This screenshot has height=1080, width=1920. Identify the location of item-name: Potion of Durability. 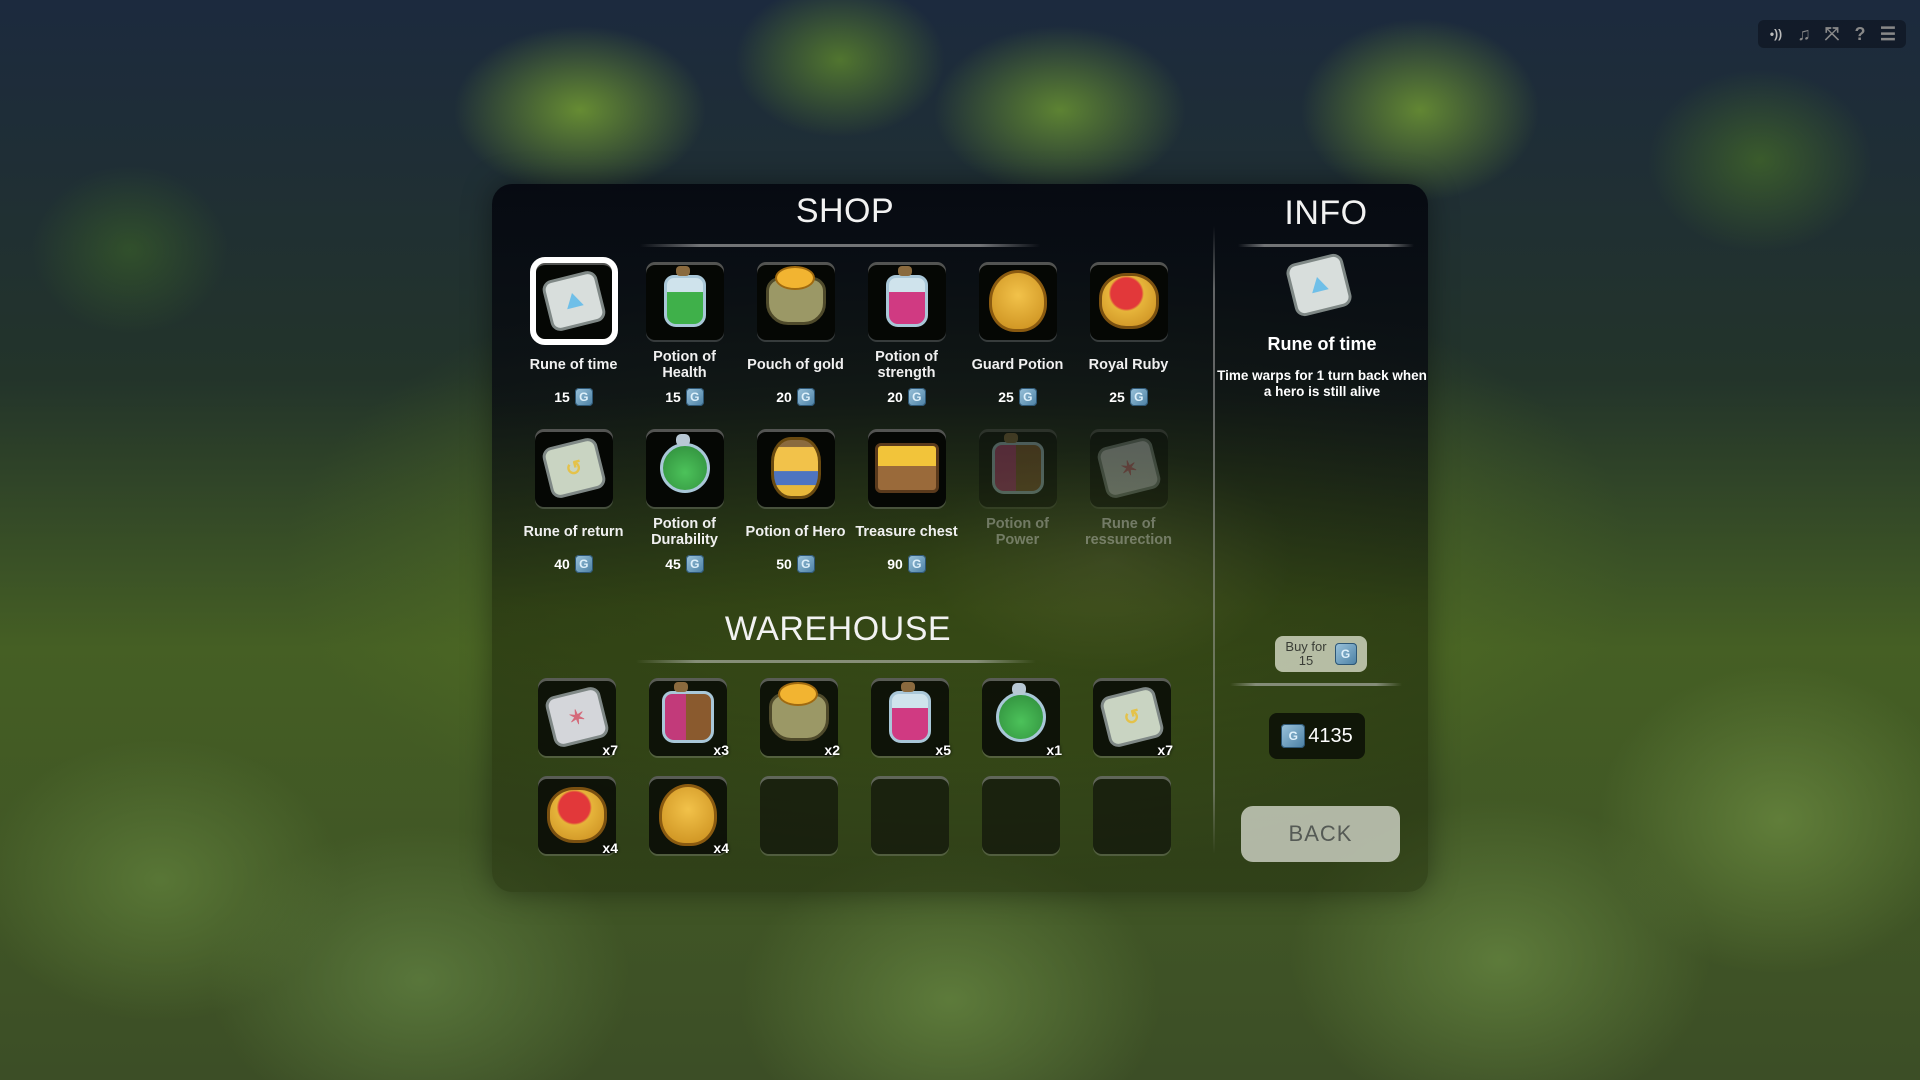
(684, 532).